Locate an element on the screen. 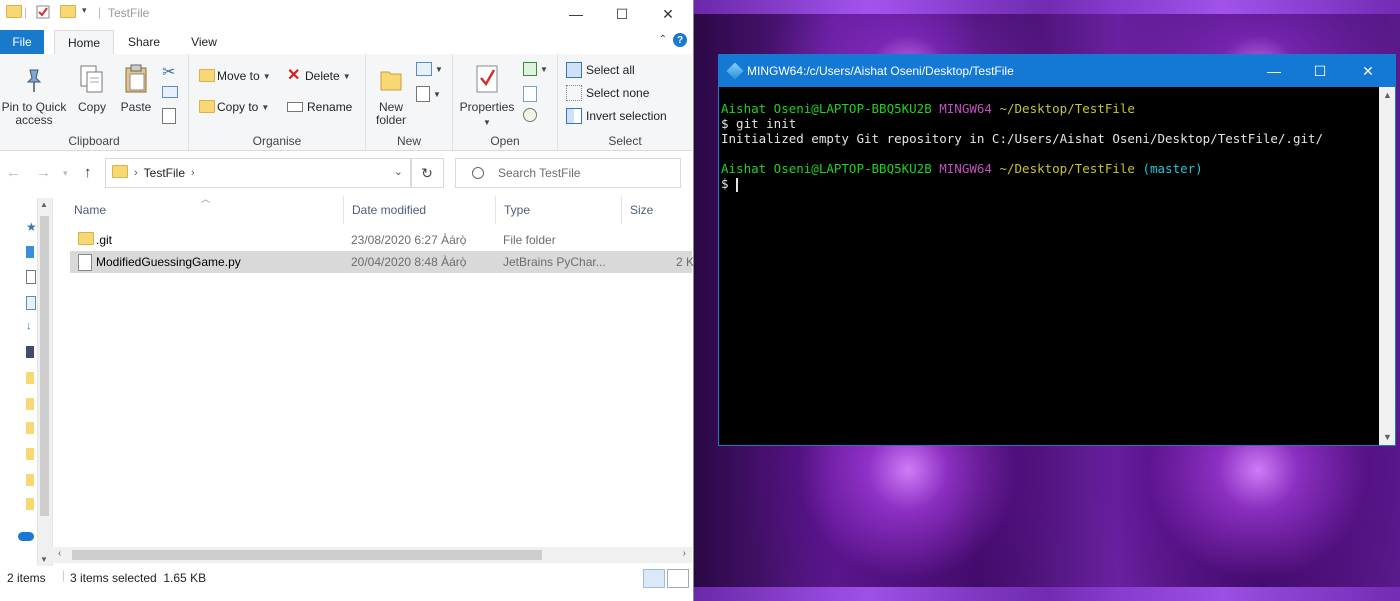 This screenshot has height=601, width=1400. customize-quick-access-icon: ▾ is located at coordinates (84, 10).